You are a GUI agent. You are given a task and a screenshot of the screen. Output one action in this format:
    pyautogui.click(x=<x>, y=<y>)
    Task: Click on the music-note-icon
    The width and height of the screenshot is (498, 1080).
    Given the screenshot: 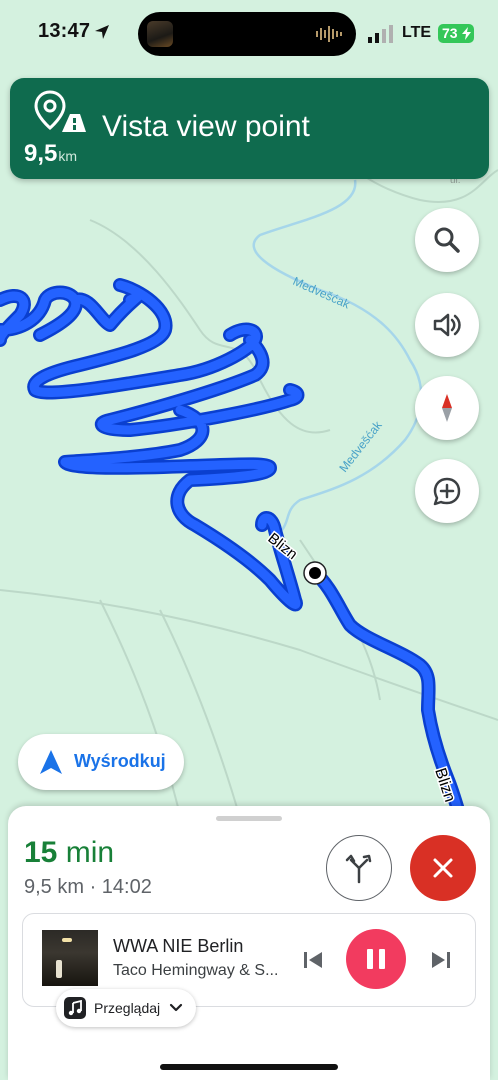 What is the action you would take?
    pyautogui.click(x=75, y=1008)
    